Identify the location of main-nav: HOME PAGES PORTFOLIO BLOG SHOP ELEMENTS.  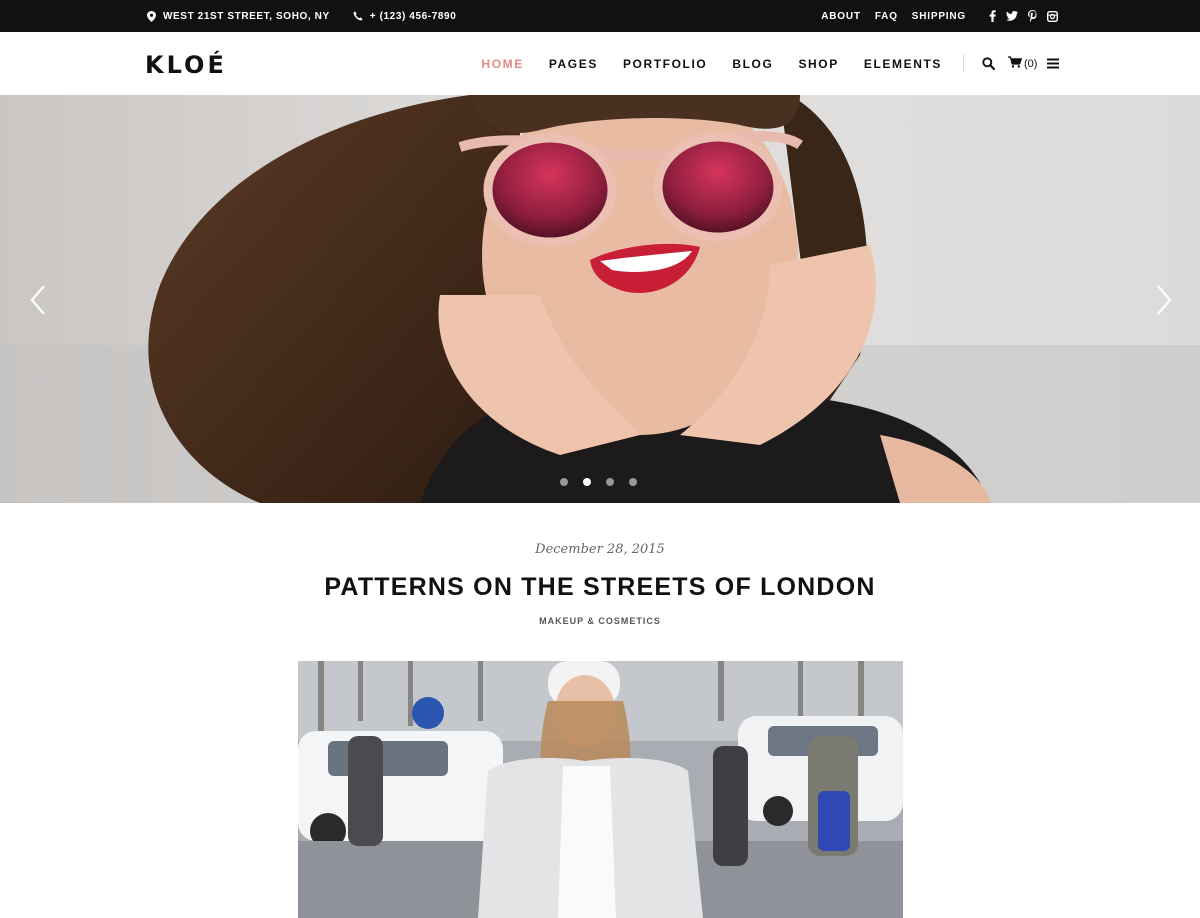
(699, 63).